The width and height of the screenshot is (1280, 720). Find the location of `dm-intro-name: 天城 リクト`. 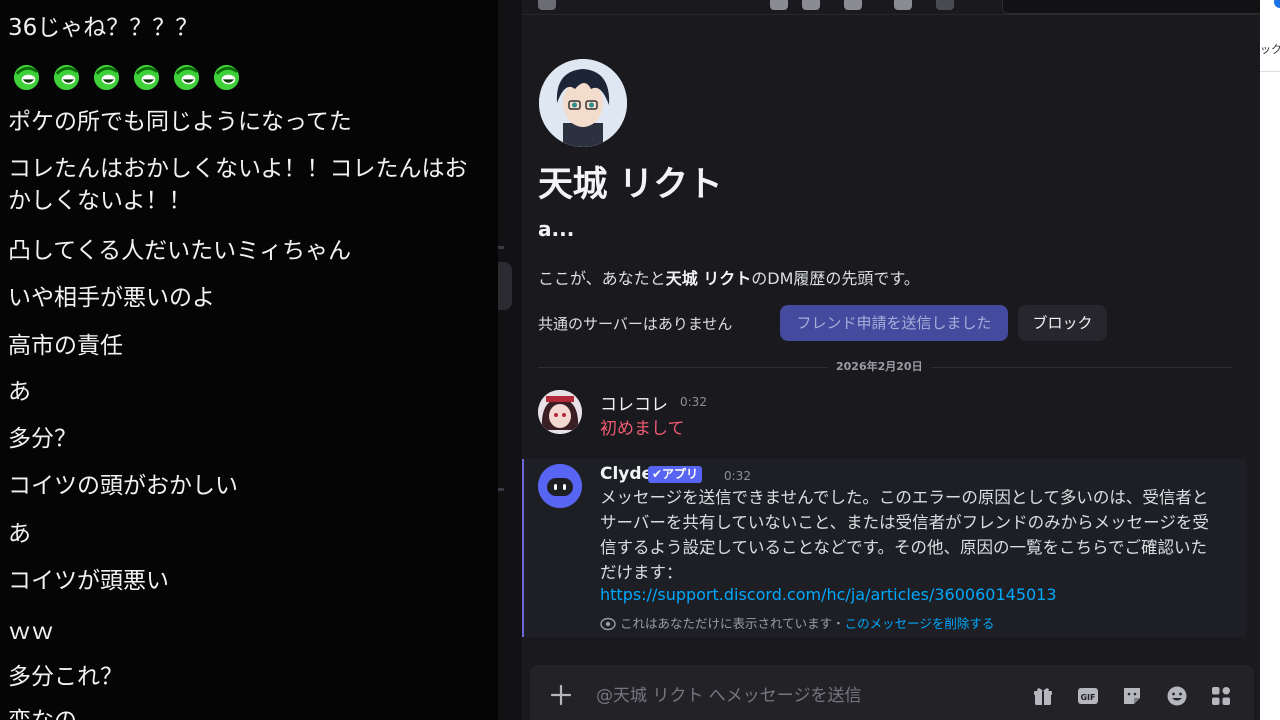

dm-intro-name: 天城 リクト is located at coordinates (708, 278).